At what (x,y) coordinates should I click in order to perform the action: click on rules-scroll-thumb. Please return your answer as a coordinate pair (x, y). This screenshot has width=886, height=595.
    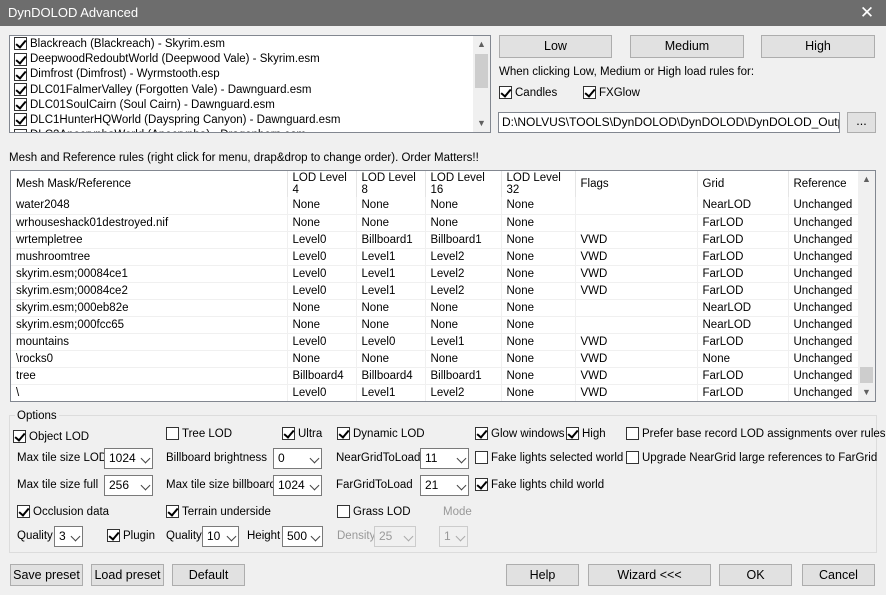
    Looking at the image, I should click on (866, 375).